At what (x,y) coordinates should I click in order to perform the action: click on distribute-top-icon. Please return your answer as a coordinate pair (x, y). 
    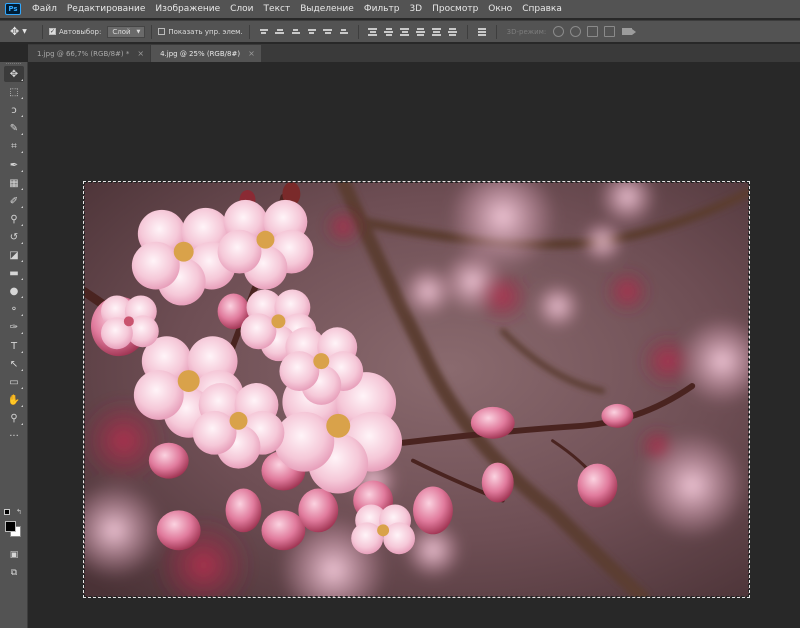
    Looking at the image, I should click on (373, 32).